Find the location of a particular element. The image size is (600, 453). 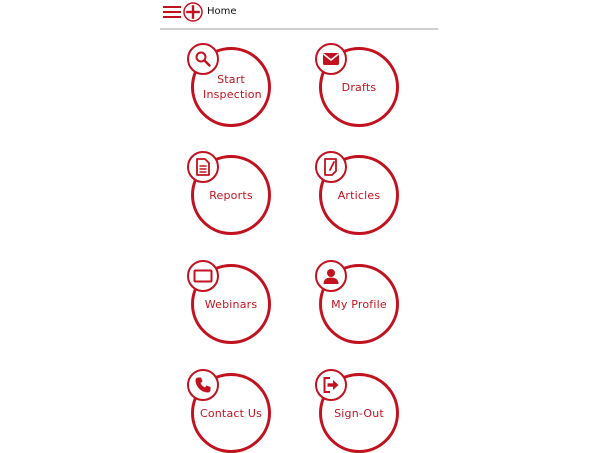

drafts-label: Drafts is located at coordinates (359, 87).